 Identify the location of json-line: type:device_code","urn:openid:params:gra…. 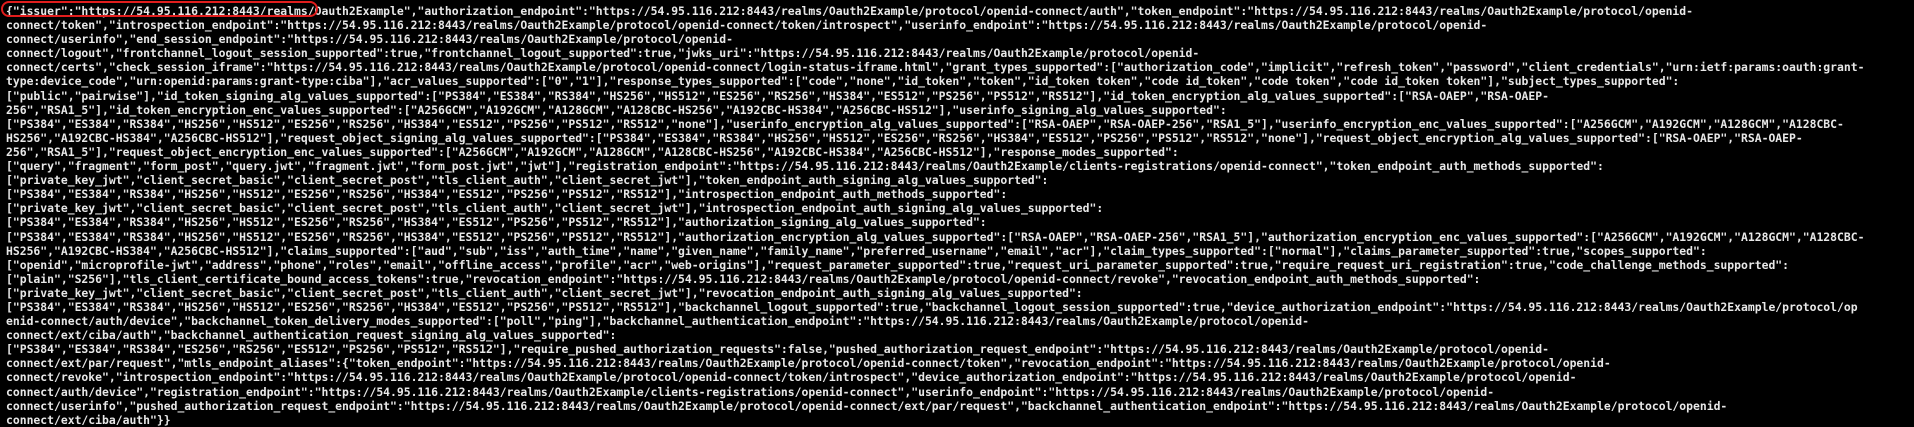
(843, 81).